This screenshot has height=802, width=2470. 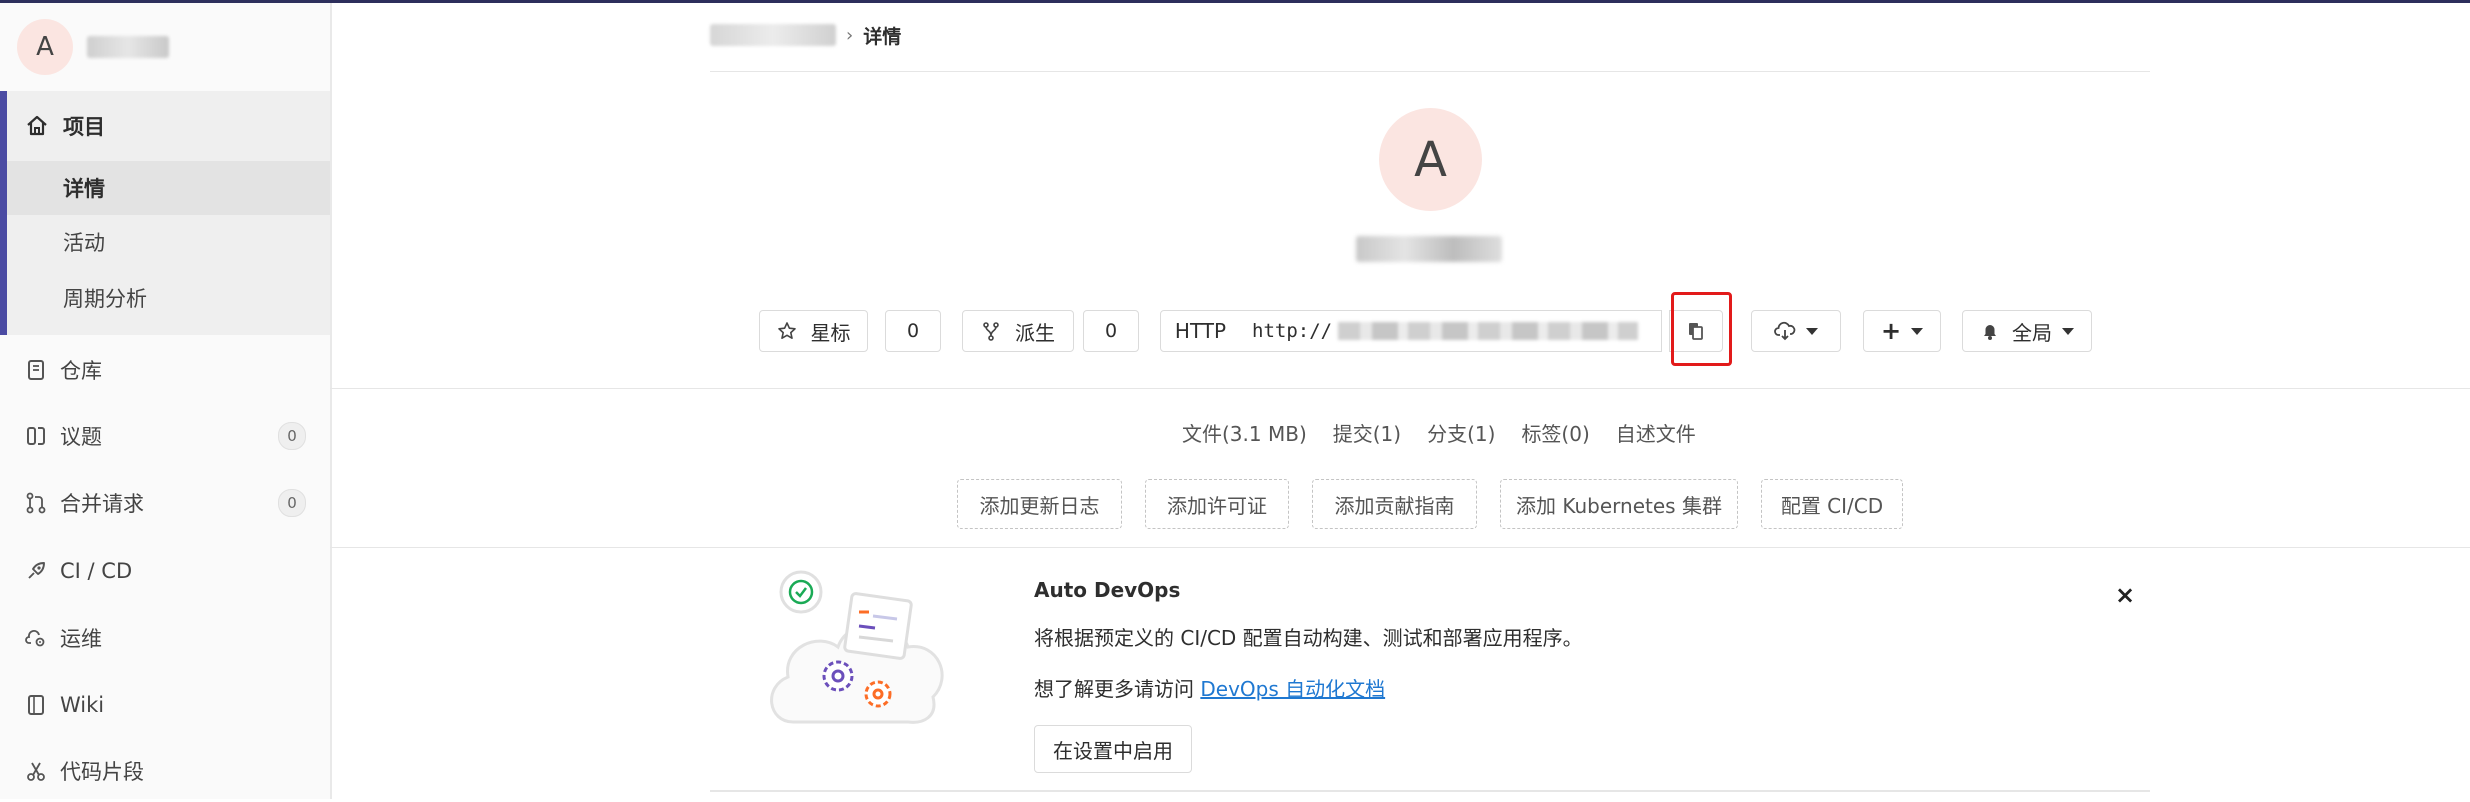 What do you see at coordinates (36, 571) in the screenshot?
I see `rocket-icon` at bounding box center [36, 571].